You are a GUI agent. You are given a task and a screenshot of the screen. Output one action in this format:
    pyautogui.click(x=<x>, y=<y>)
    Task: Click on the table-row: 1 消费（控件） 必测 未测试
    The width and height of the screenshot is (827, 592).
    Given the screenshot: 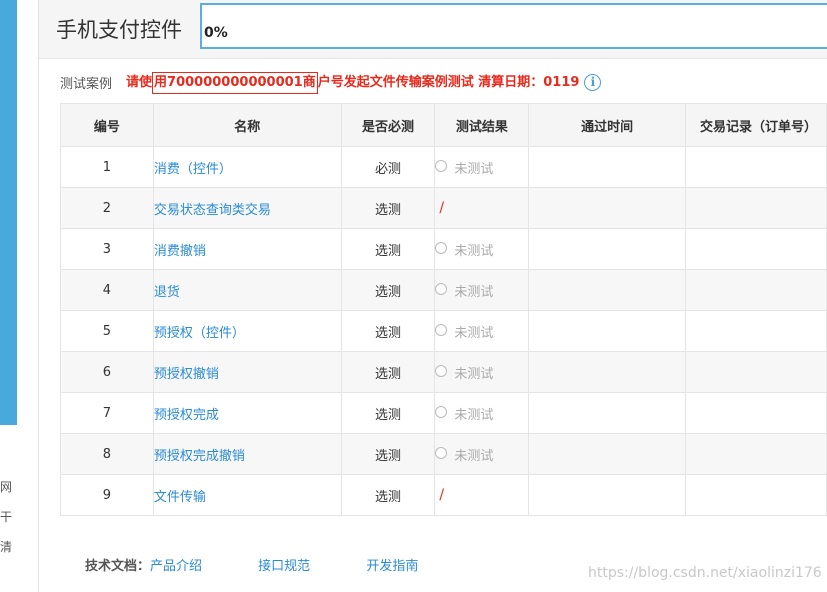 What is the action you would take?
    pyautogui.click(x=443, y=167)
    